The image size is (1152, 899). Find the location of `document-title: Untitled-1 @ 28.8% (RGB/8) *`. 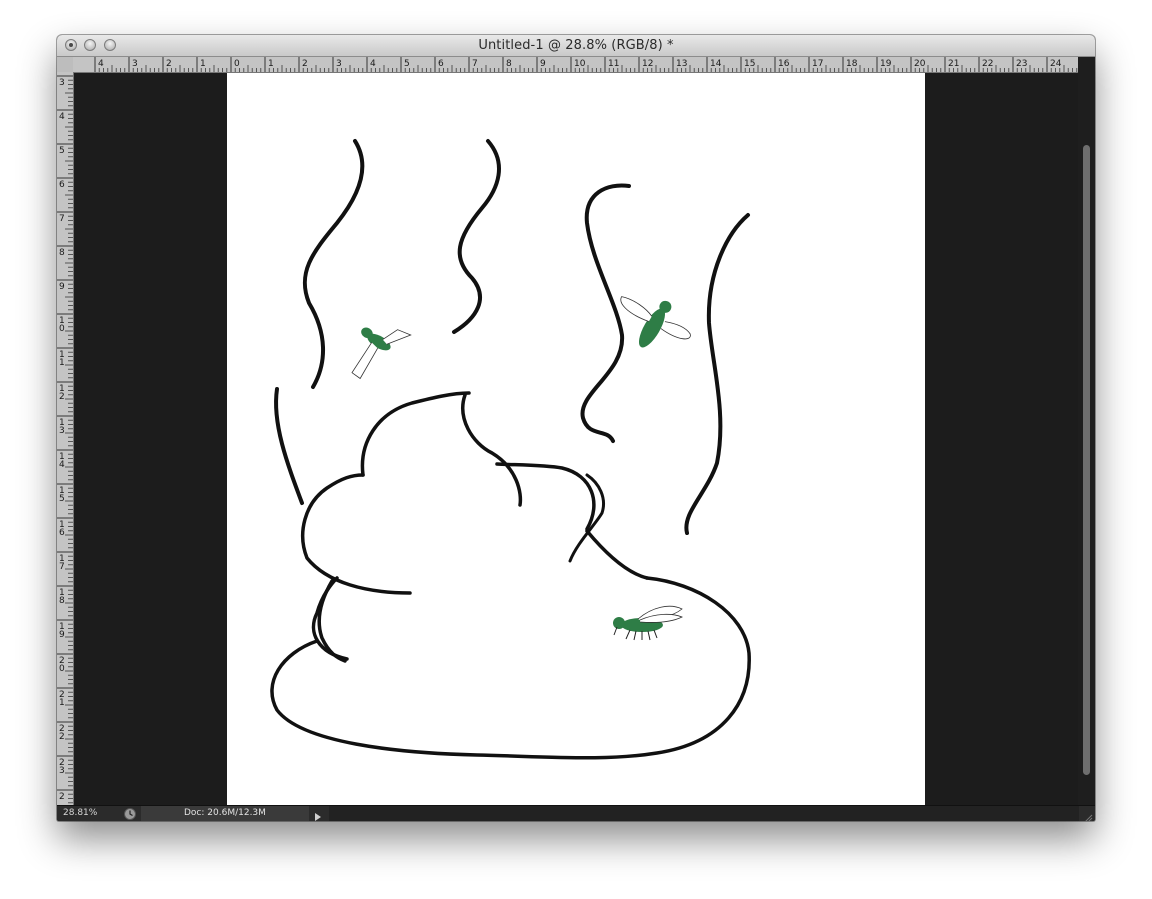

document-title: Untitled-1 @ 28.8% (RGB/8) * is located at coordinates (576, 45).